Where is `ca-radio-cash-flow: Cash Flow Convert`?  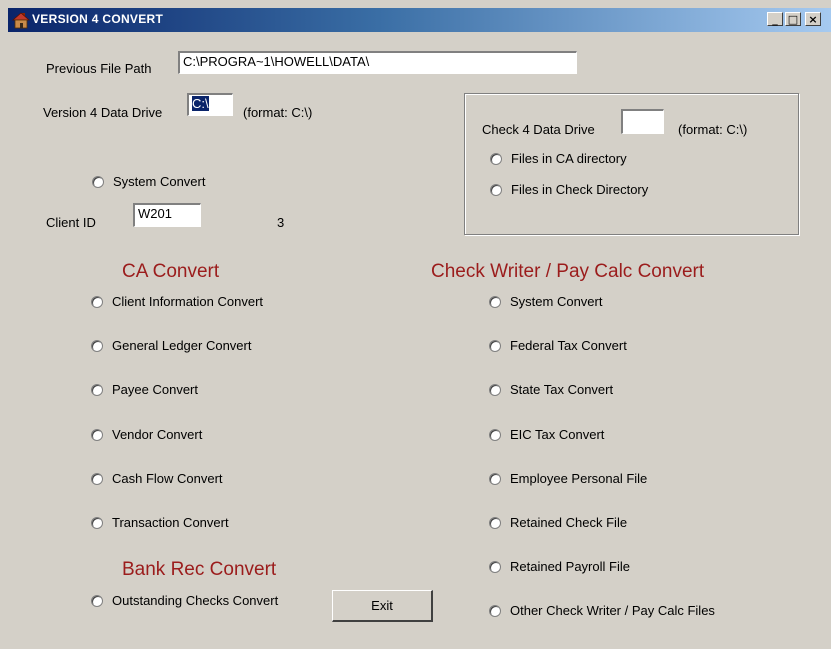
ca-radio-cash-flow: Cash Flow Convert is located at coordinates (157, 478).